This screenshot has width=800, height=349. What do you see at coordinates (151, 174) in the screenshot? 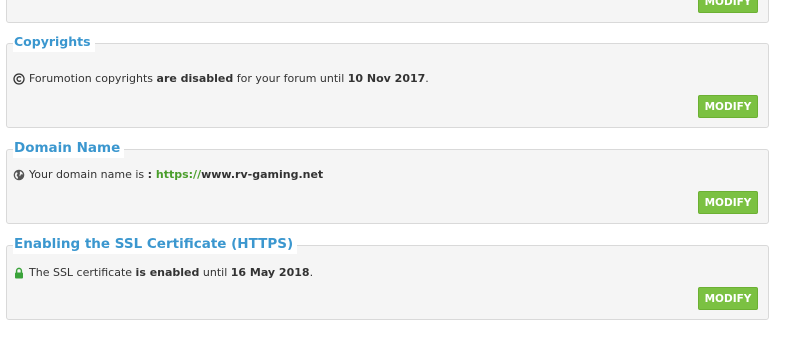
I see `domain-text-colon: :` at bounding box center [151, 174].